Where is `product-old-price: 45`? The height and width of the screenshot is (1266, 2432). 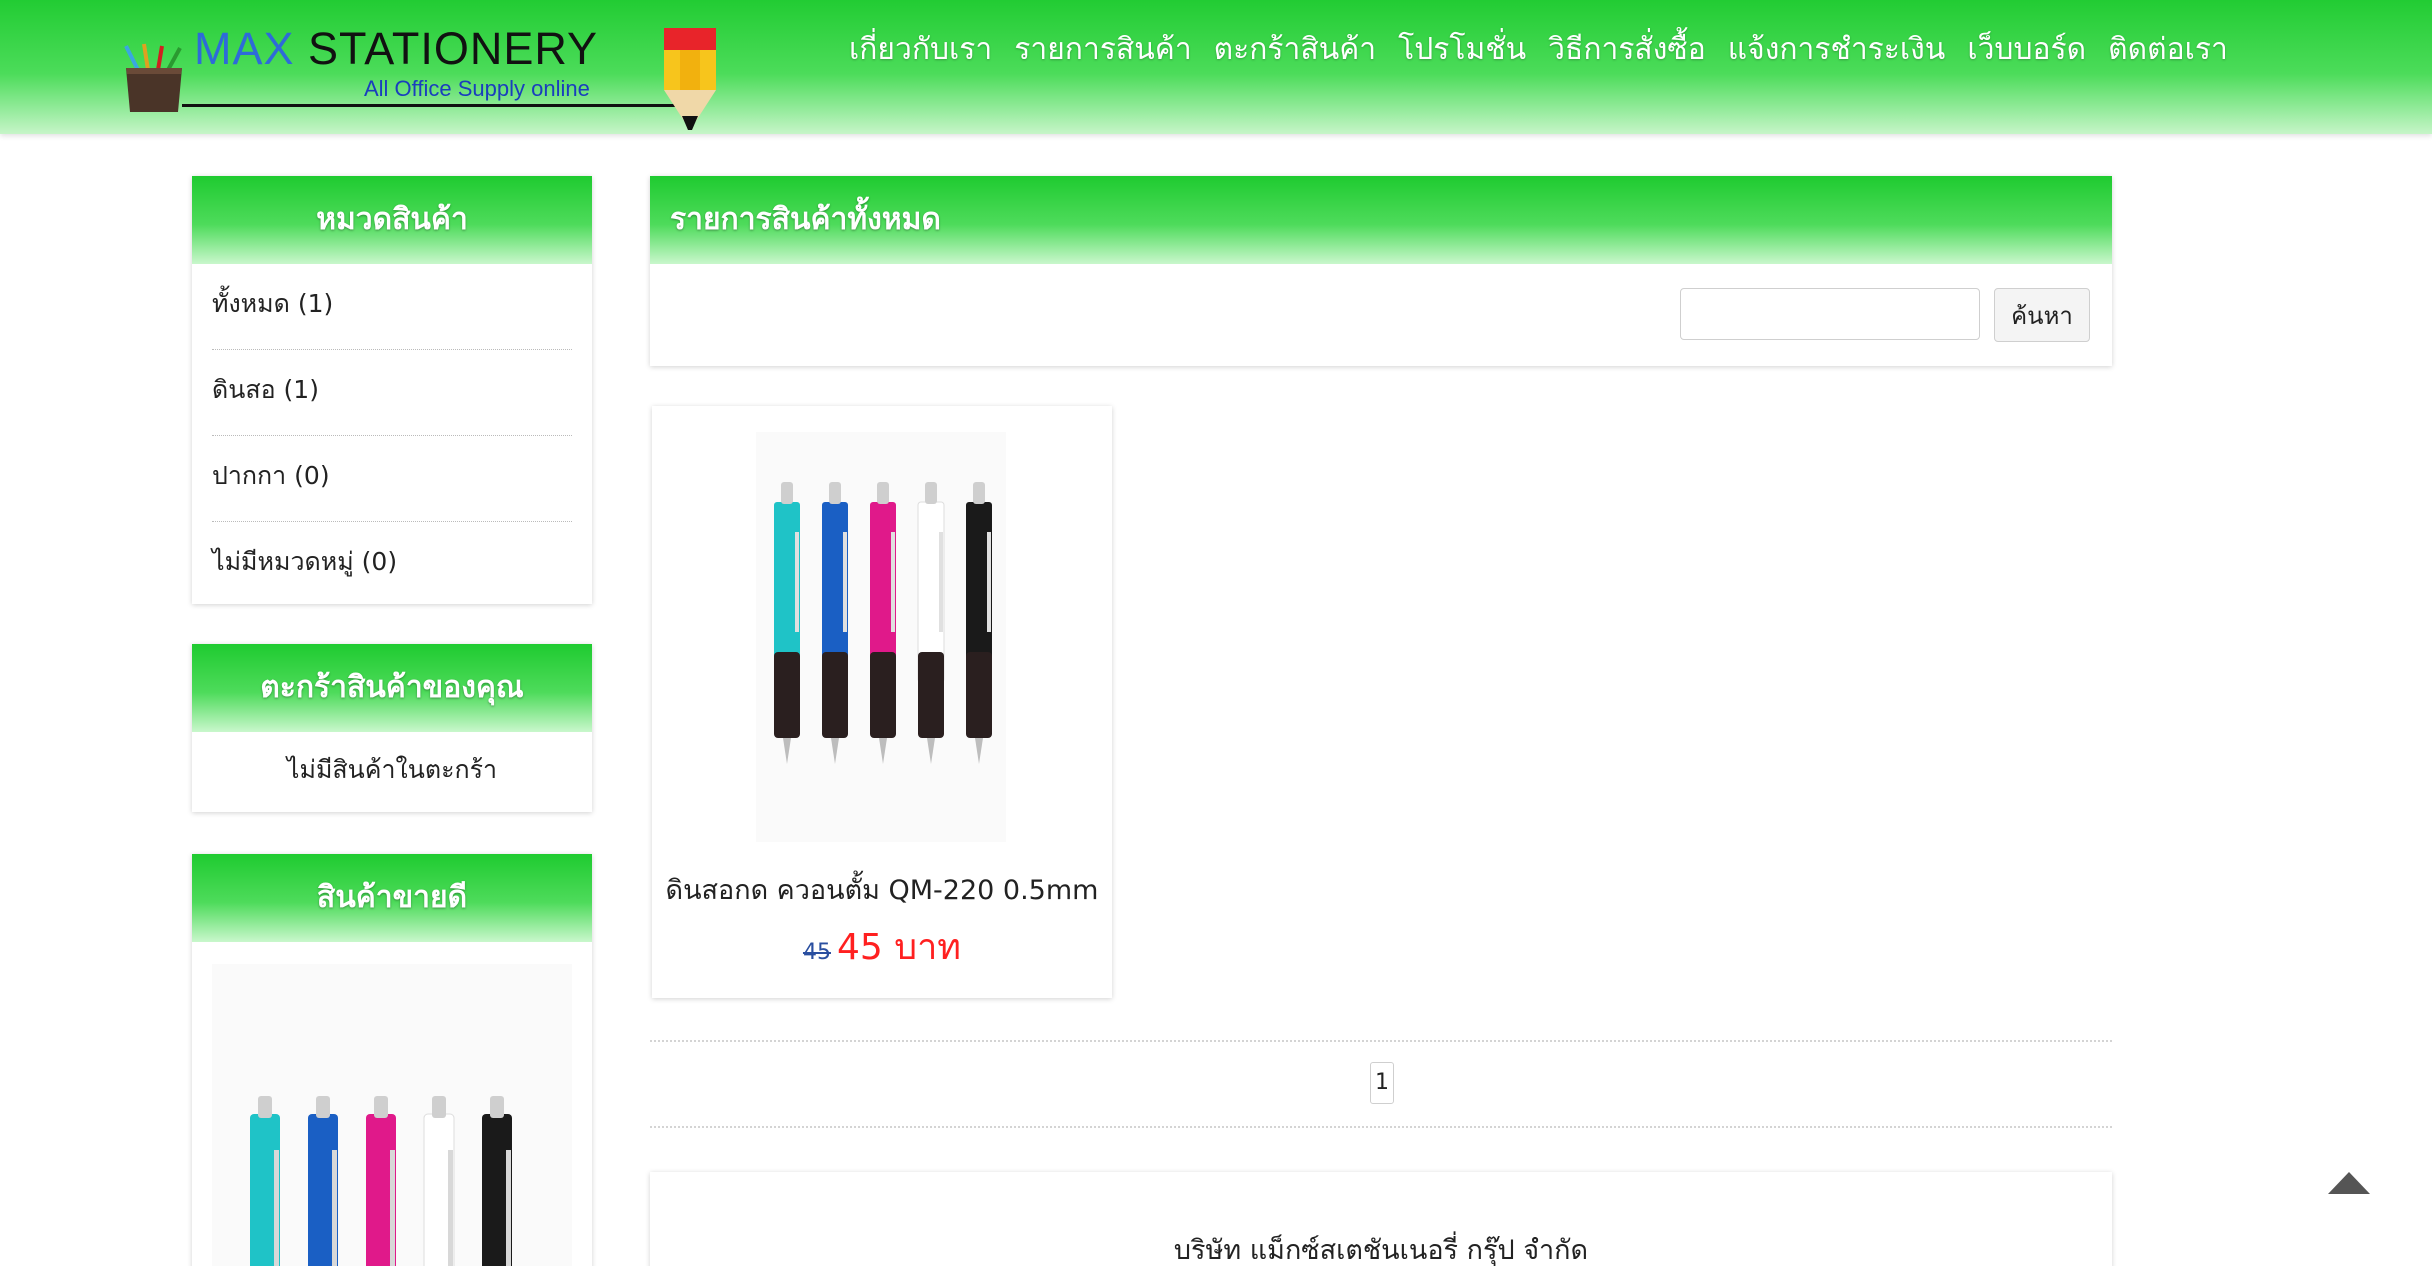 product-old-price: 45 is located at coordinates (816, 952).